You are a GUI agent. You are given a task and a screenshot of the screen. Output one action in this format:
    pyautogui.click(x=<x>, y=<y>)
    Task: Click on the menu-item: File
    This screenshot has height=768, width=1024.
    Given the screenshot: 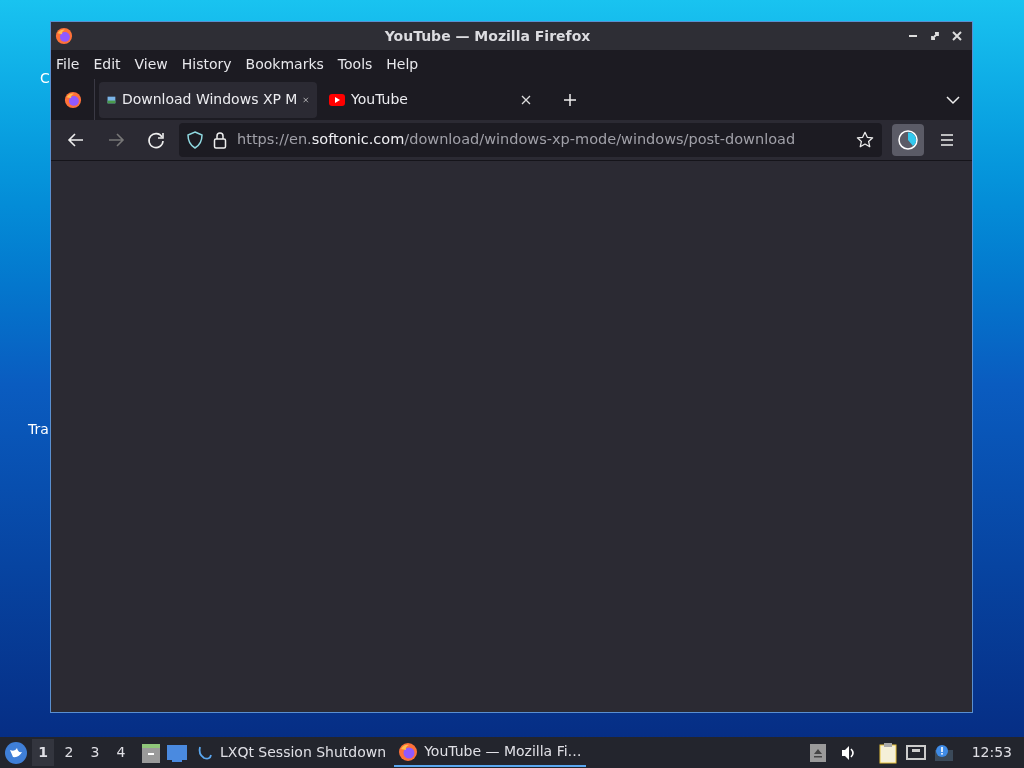 What is the action you would take?
    pyautogui.click(x=68, y=64)
    